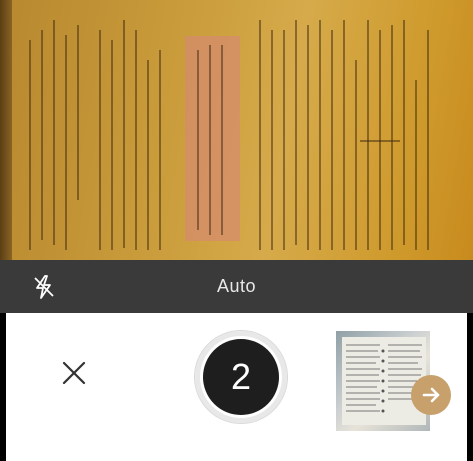 This screenshot has width=473, height=461. I want to click on close-button, so click(74, 373).